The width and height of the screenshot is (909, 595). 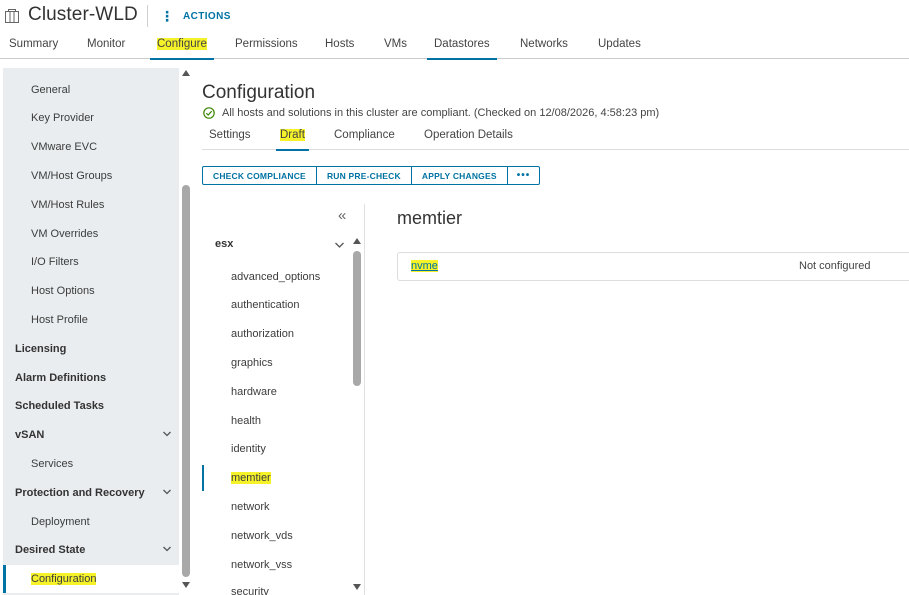 What do you see at coordinates (251, 478) in the screenshot?
I see `tree-item-memtier-label: memtier` at bounding box center [251, 478].